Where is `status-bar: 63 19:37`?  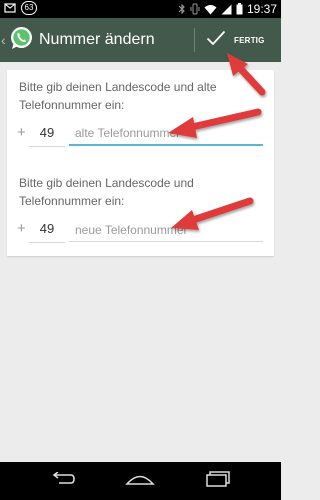
status-bar: 63 19:37 is located at coordinates (140, 9).